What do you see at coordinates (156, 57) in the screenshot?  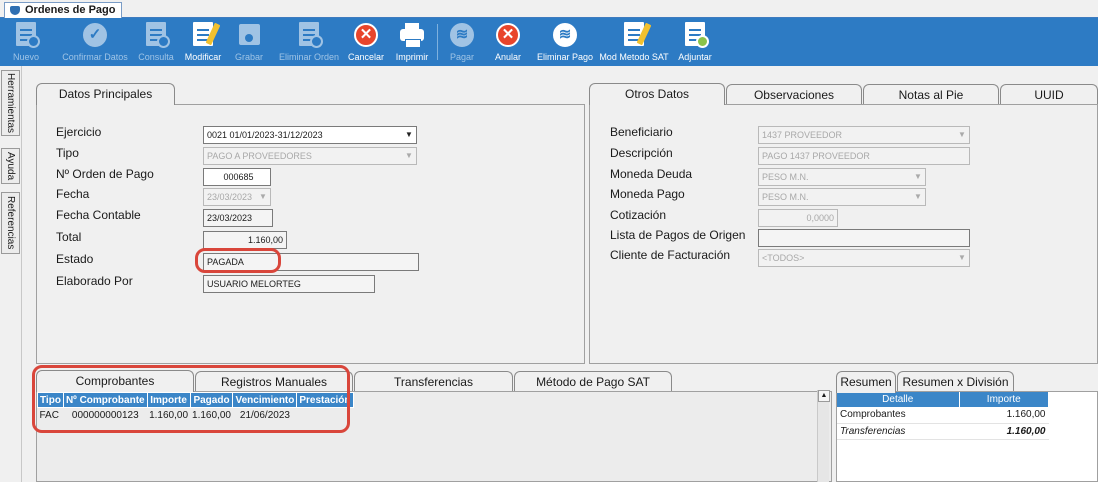 I see `query-button-label: Consulta` at bounding box center [156, 57].